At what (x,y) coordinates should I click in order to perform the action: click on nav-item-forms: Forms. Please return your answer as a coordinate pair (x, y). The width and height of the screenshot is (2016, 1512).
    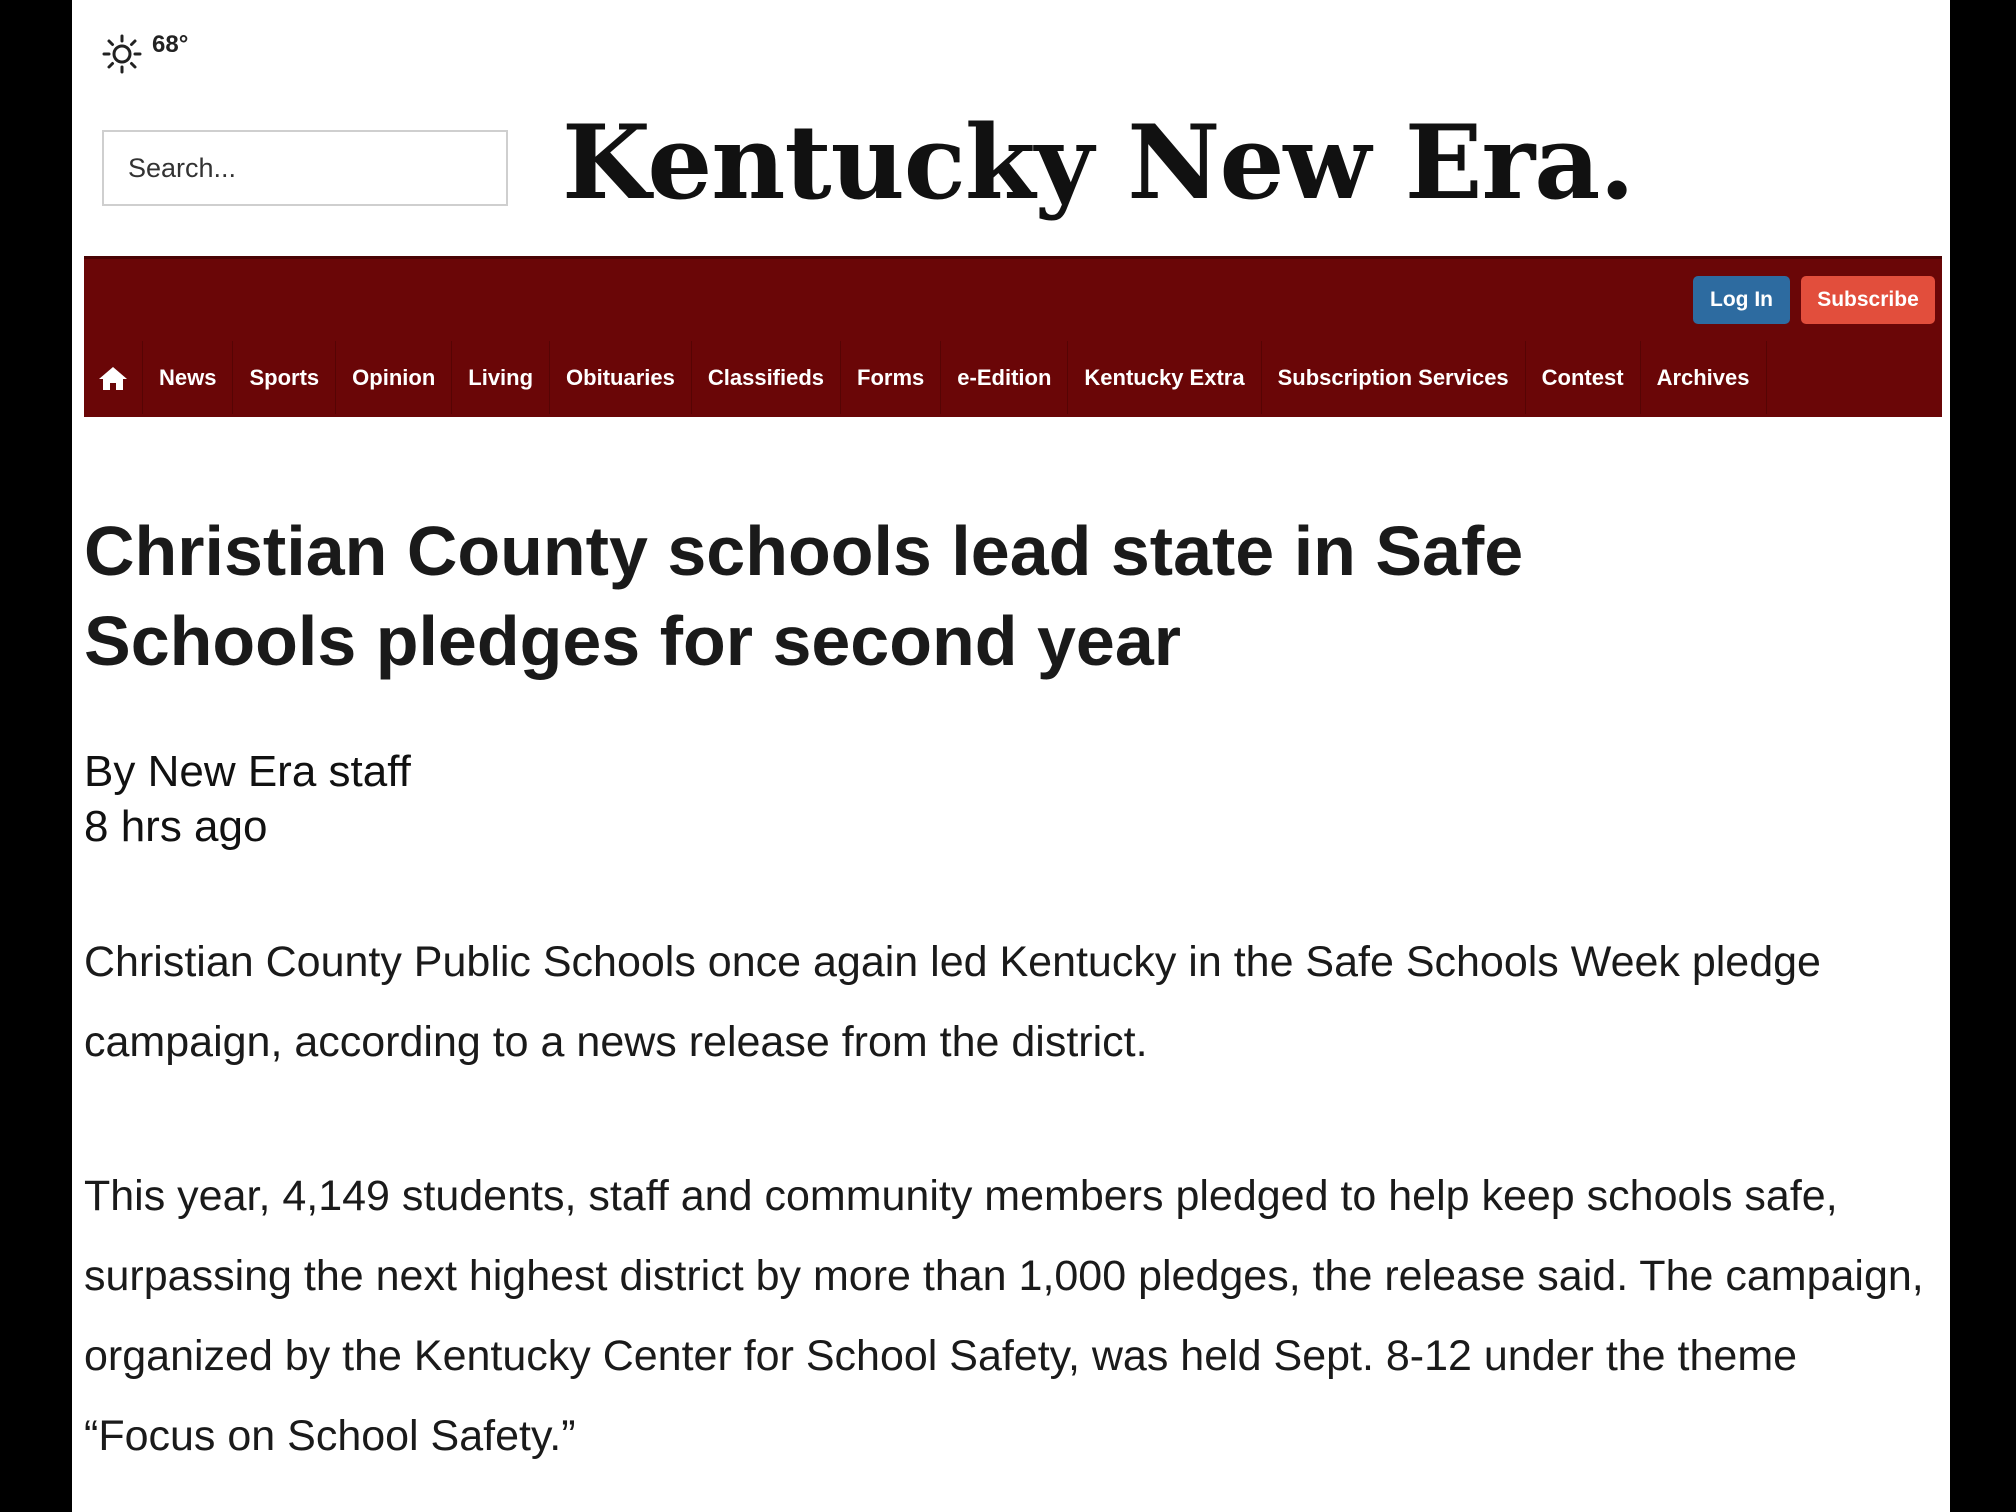
    Looking at the image, I should click on (891, 377).